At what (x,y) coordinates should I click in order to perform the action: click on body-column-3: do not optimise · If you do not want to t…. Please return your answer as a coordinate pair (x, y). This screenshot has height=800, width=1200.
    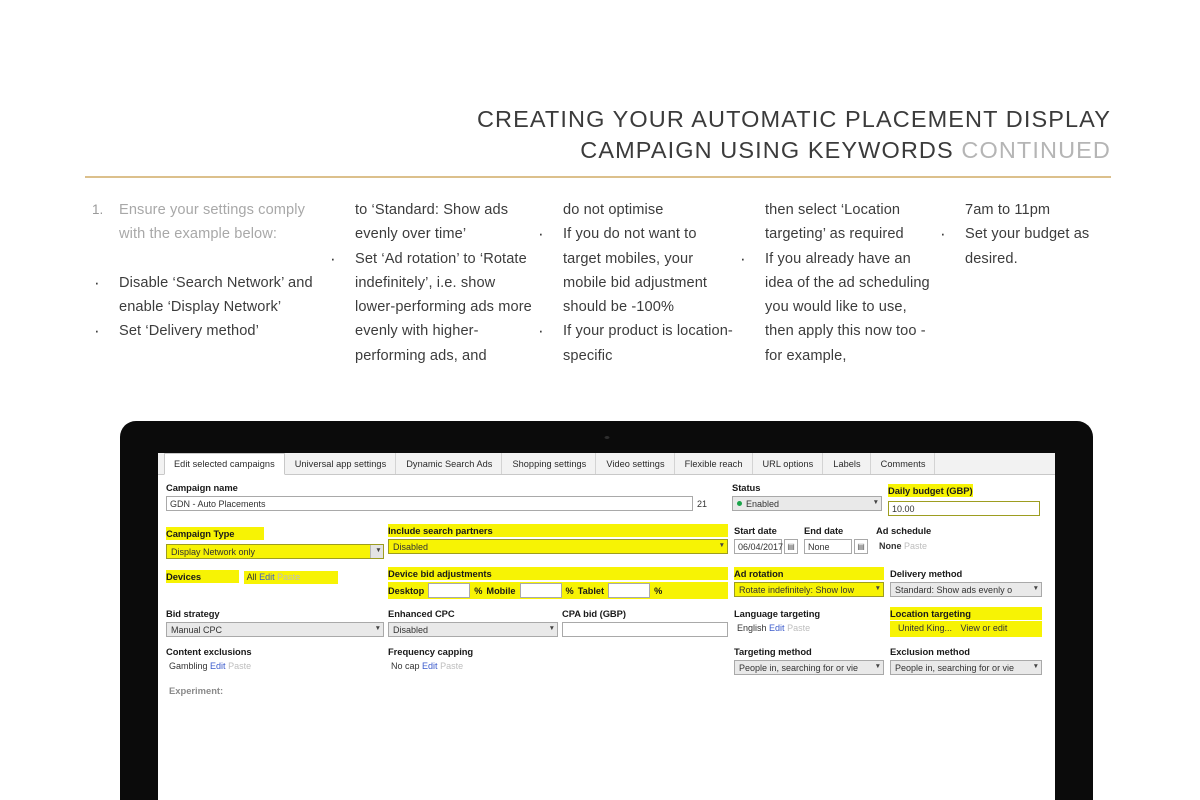
    Looking at the image, I should click on (637, 283).